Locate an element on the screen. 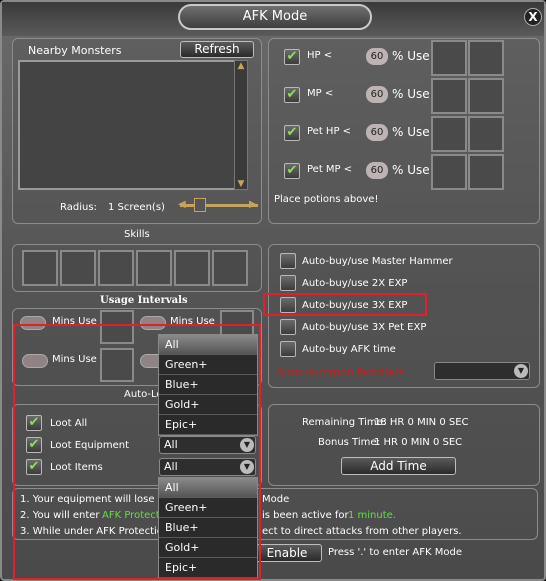 The image size is (546, 581). bonus-time-label: Bonus Time: is located at coordinates (349, 442).